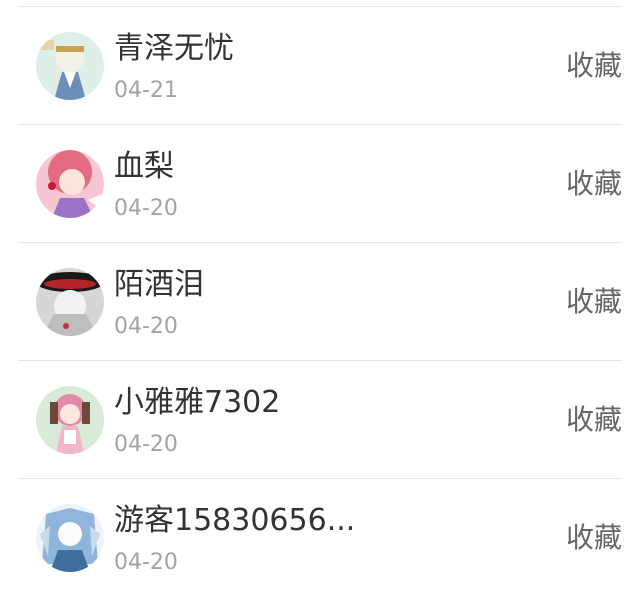  Describe the element at coordinates (197, 402) in the screenshot. I see `user-name: 小雅雅7302` at that location.